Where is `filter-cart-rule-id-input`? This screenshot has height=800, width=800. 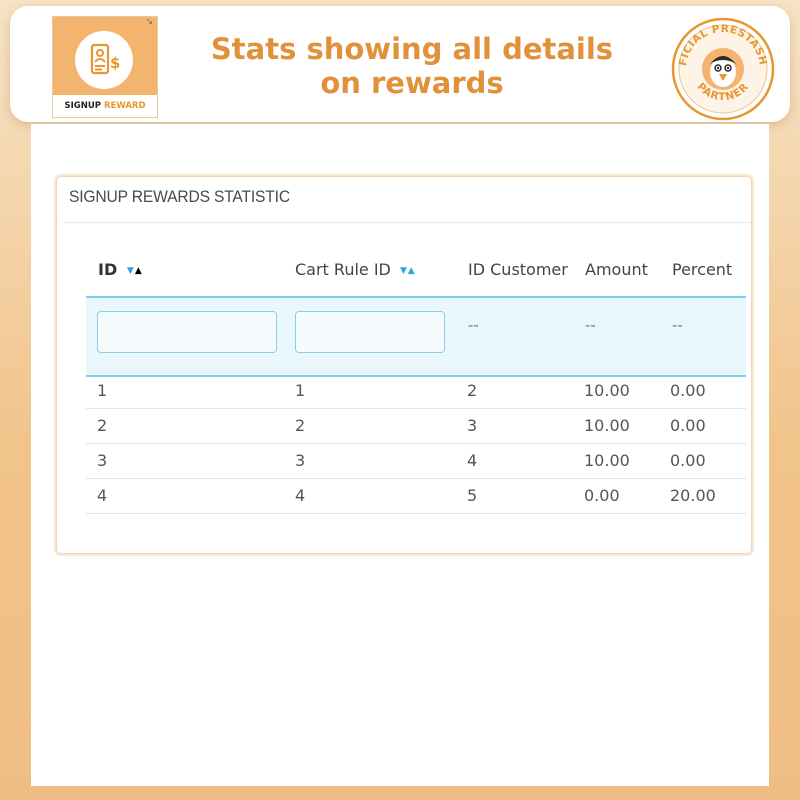
filter-cart-rule-id-input is located at coordinates (370, 332).